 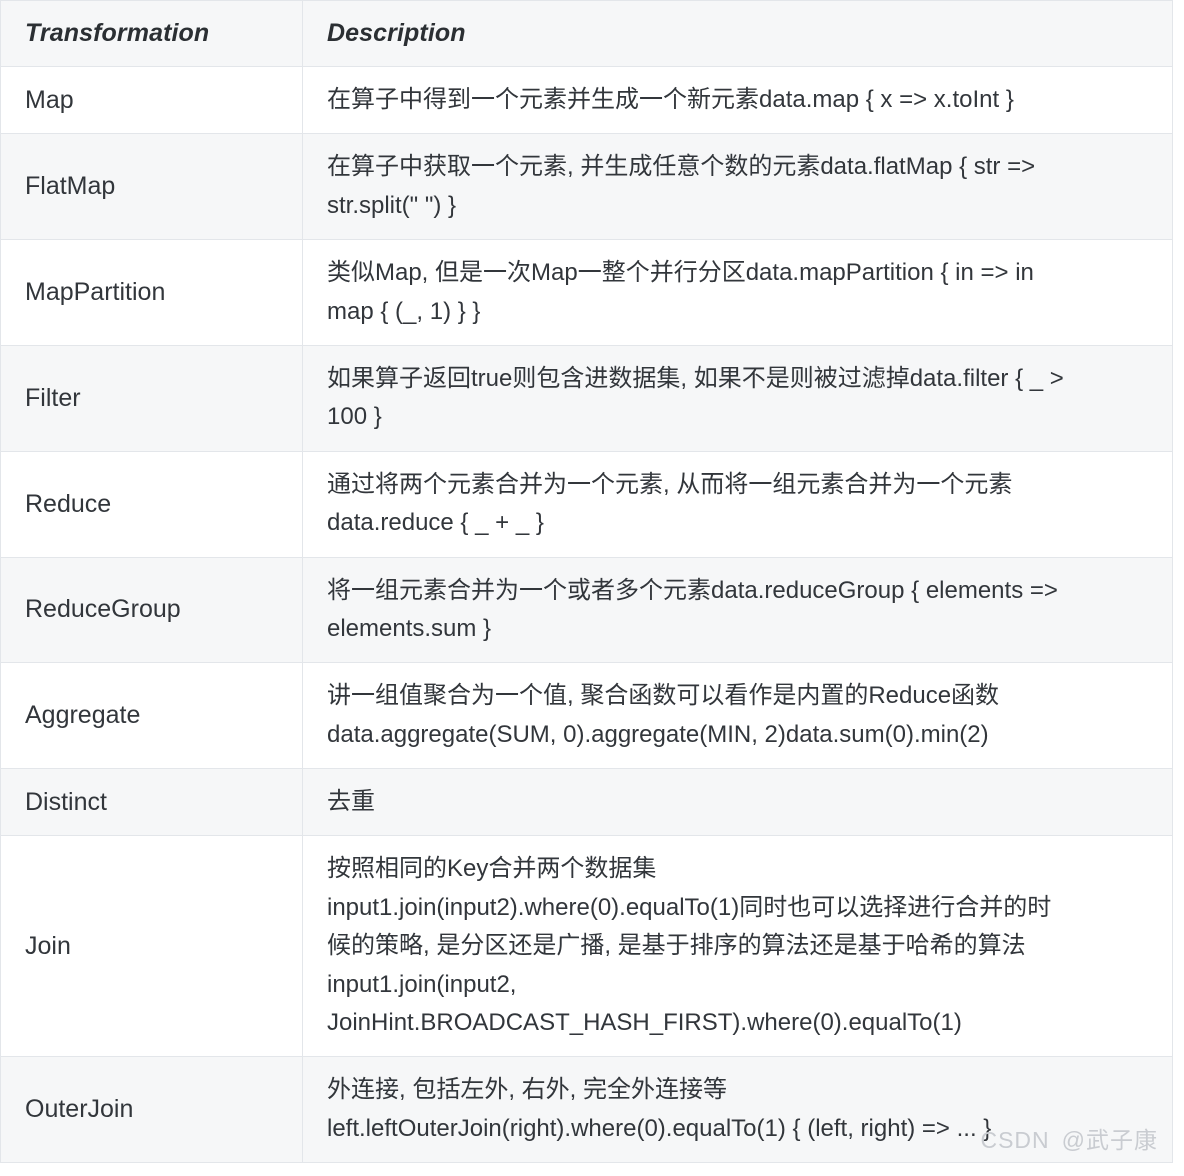 I want to click on column-header-description: Description, so click(x=737, y=33).